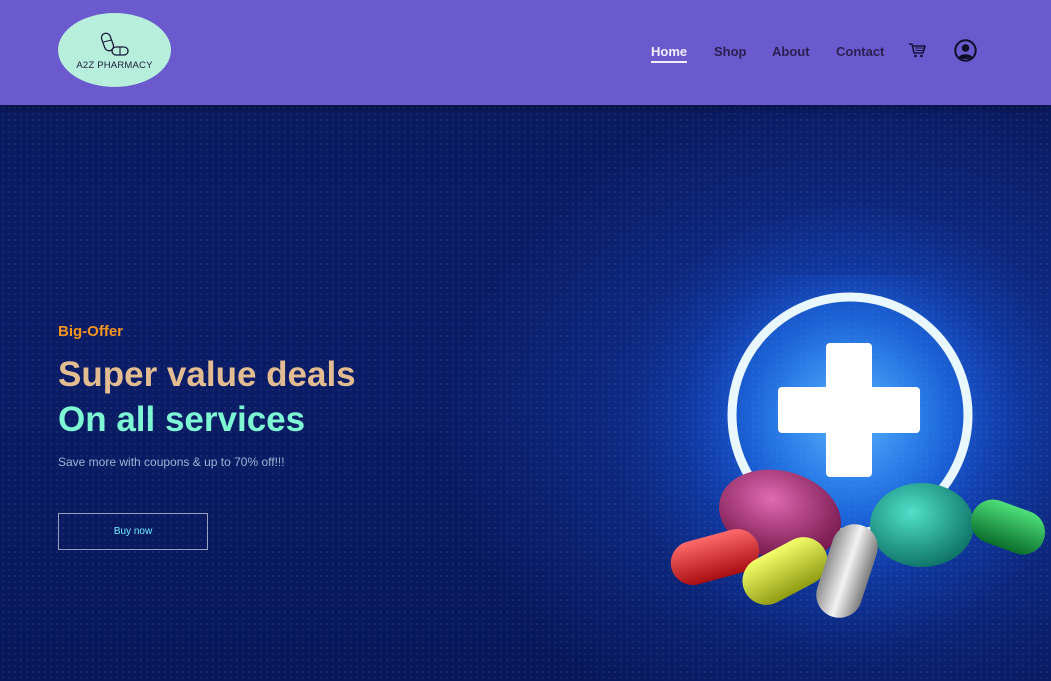 Image resolution: width=1051 pixels, height=681 pixels. What do you see at coordinates (207, 374) in the screenshot?
I see `hero-heading-line1: Super value deals` at bounding box center [207, 374].